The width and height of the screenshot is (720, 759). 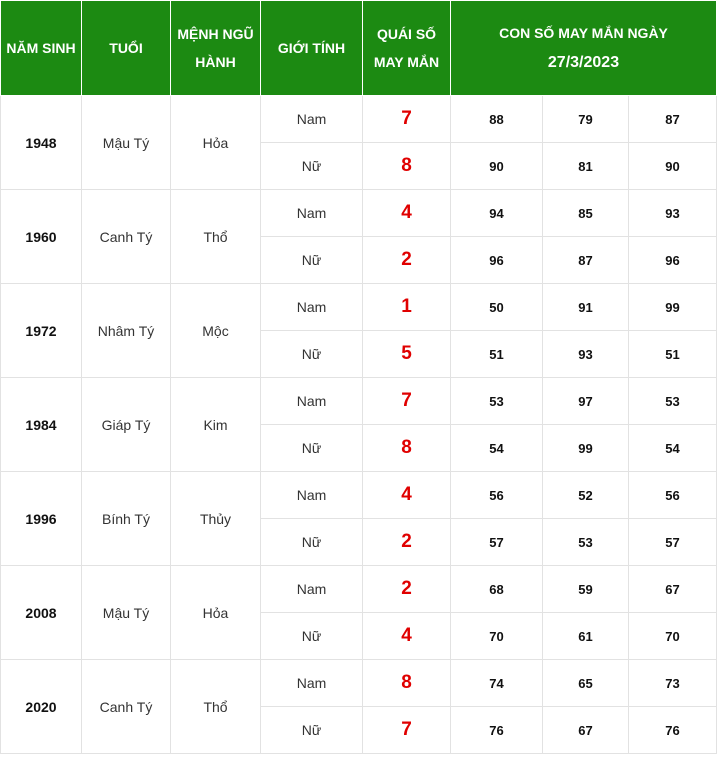 What do you see at coordinates (672, 448) in the screenshot?
I see `lucky-number-cell: 54` at bounding box center [672, 448].